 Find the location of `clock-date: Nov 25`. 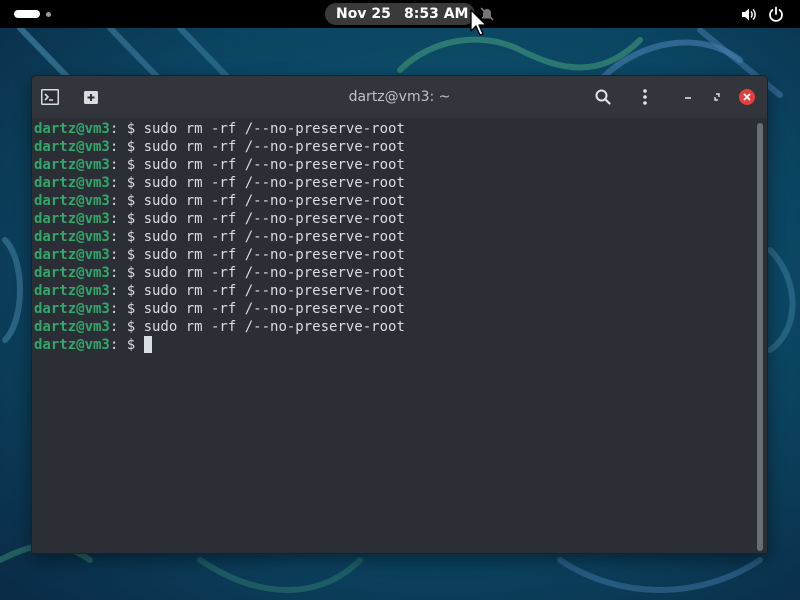

clock-date: Nov 25 is located at coordinates (363, 14).